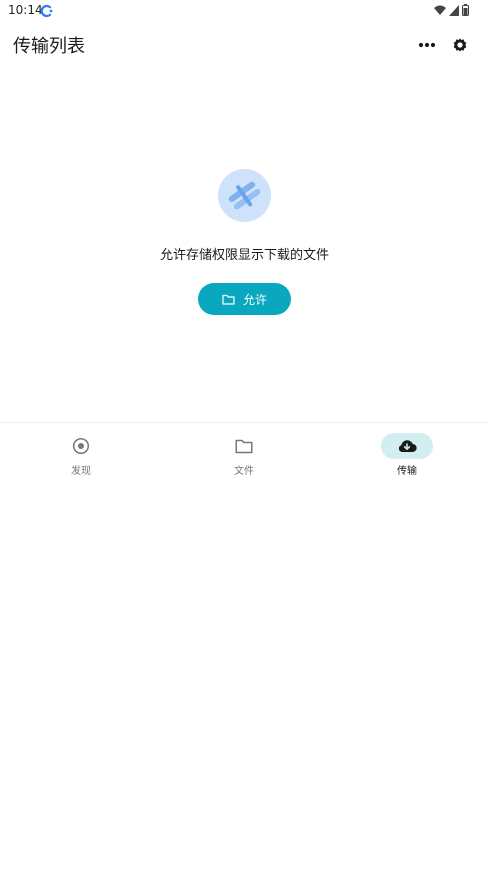 This screenshot has height=869, width=489. I want to click on status-bar: 10:14, so click(244, 11).